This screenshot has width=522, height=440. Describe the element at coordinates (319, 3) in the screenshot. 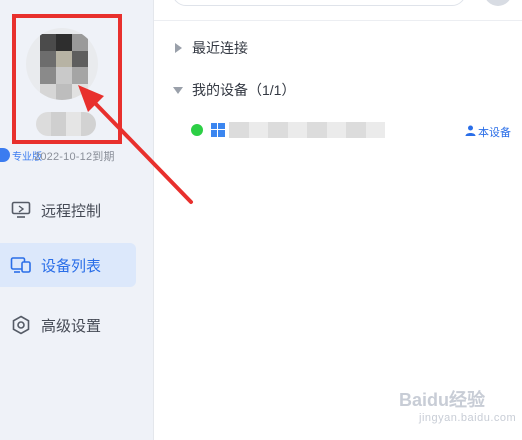

I see `search-input` at that location.